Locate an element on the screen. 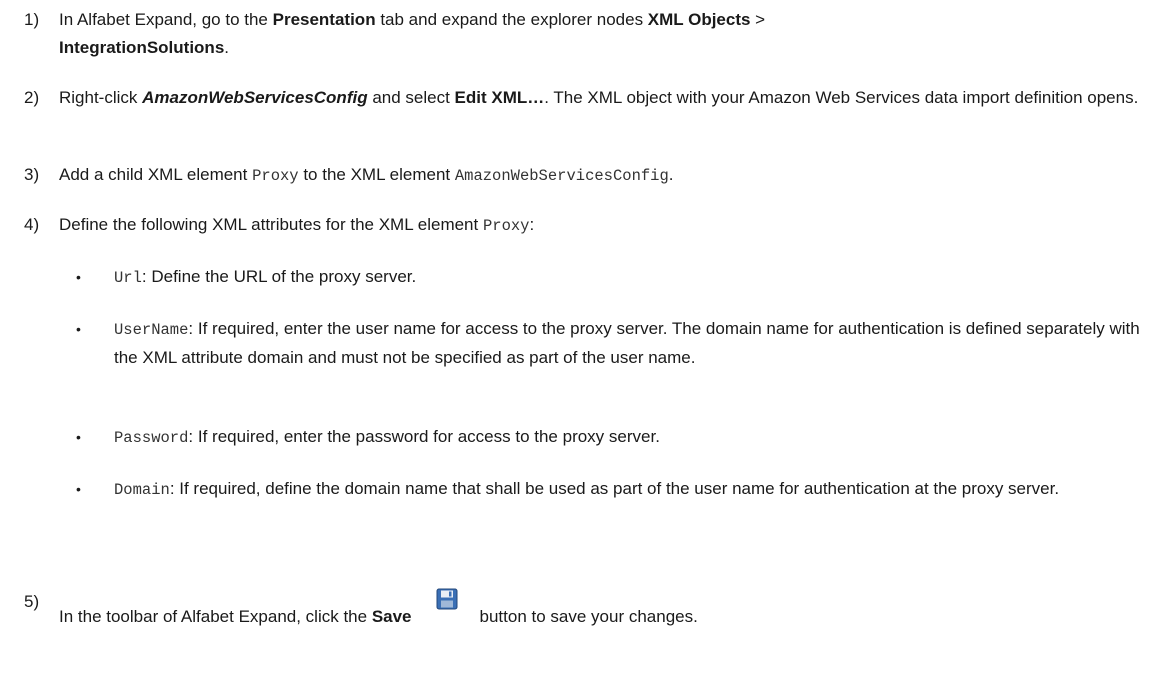 The width and height of the screenshot is (1167, 678). code-attribute: Domain is located at coordinates (142, 490).